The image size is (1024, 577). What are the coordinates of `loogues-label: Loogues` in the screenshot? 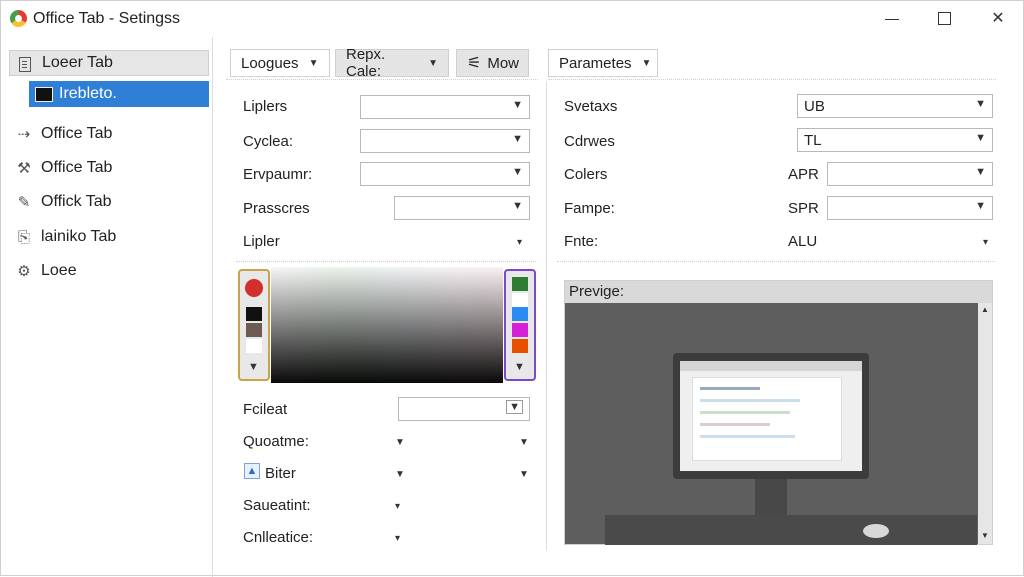 It's located at (270, 63).